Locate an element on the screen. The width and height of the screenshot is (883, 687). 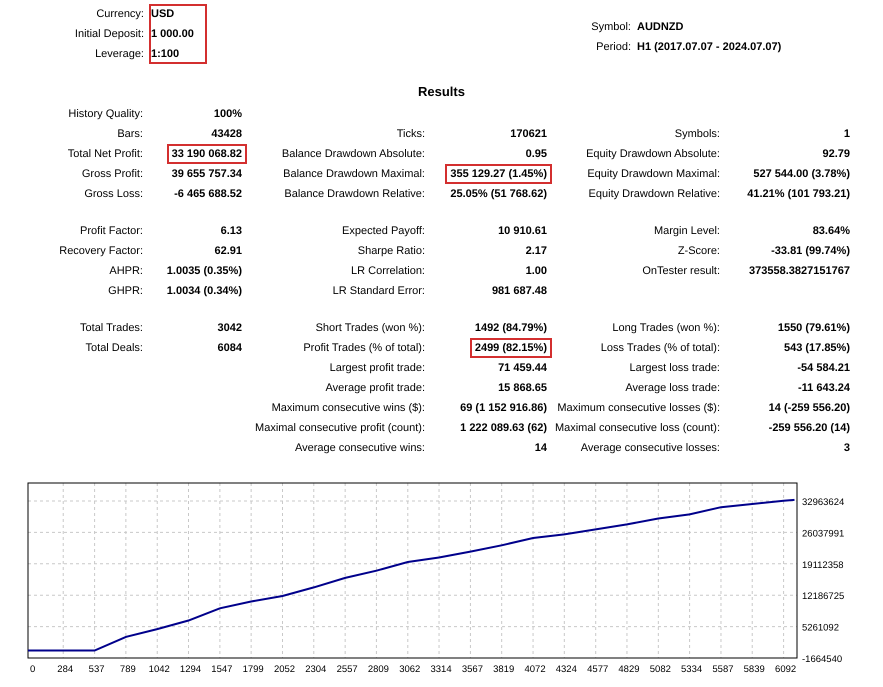
stat-label: Average consecutive wins: is located at coordinates (359, 448).